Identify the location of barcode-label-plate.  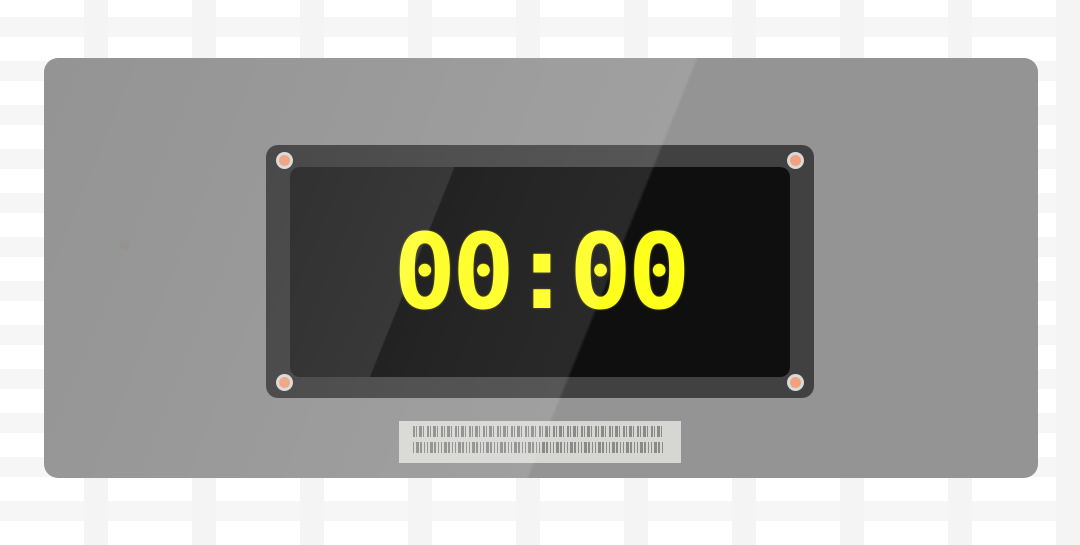
(540, 442).